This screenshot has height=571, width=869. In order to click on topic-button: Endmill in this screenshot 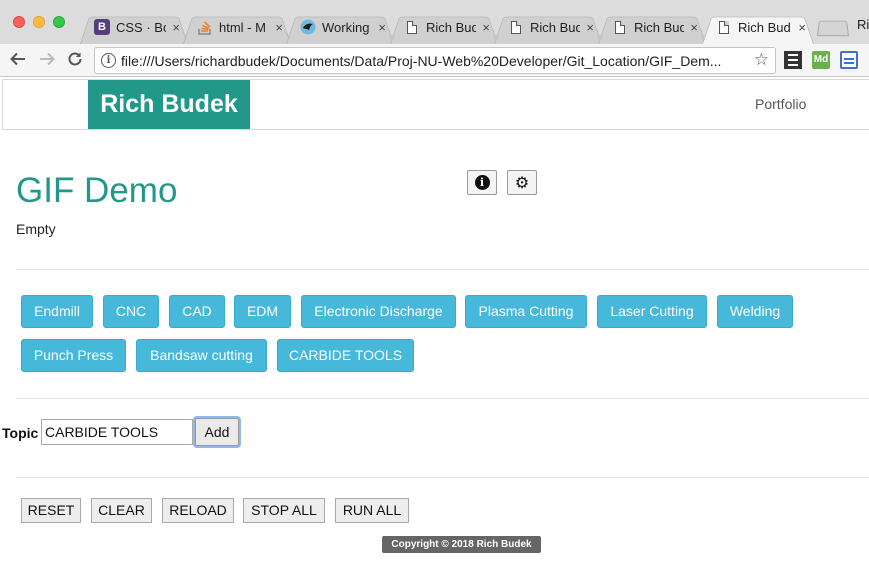, I will do `click(57, 311)`.